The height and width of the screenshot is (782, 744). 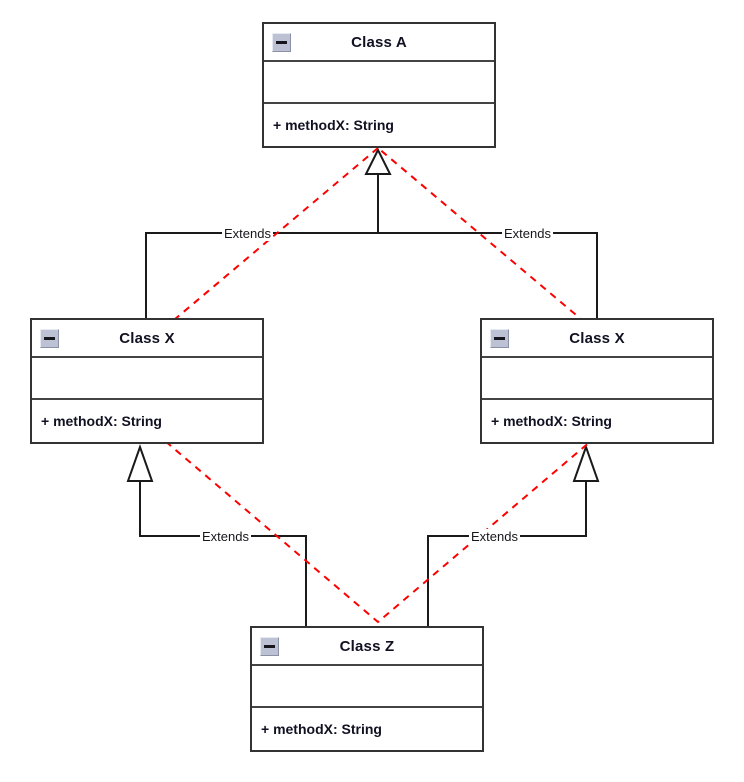 What do you see at coordinates (527, 233) in the screenshot?
I see `edge-label-extends-class-x-right-to-class-a: Extends` at bounding box center [527, 233].